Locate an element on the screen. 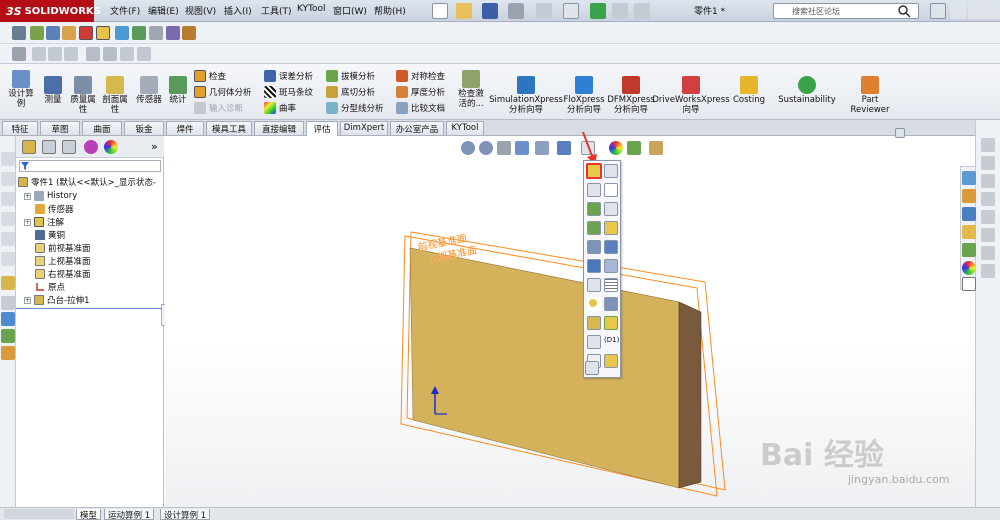 The height and width of the screenshot is (520, 1000). solidworks-resources-icon is located at coordinates (969, 178).